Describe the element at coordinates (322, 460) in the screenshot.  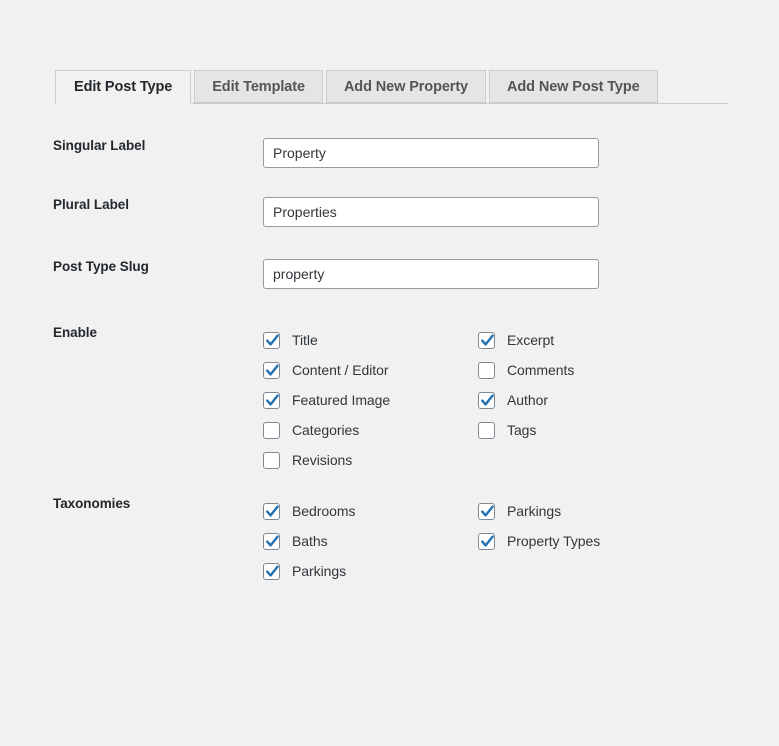
I see `checkbox-label: Revisions` at that location.